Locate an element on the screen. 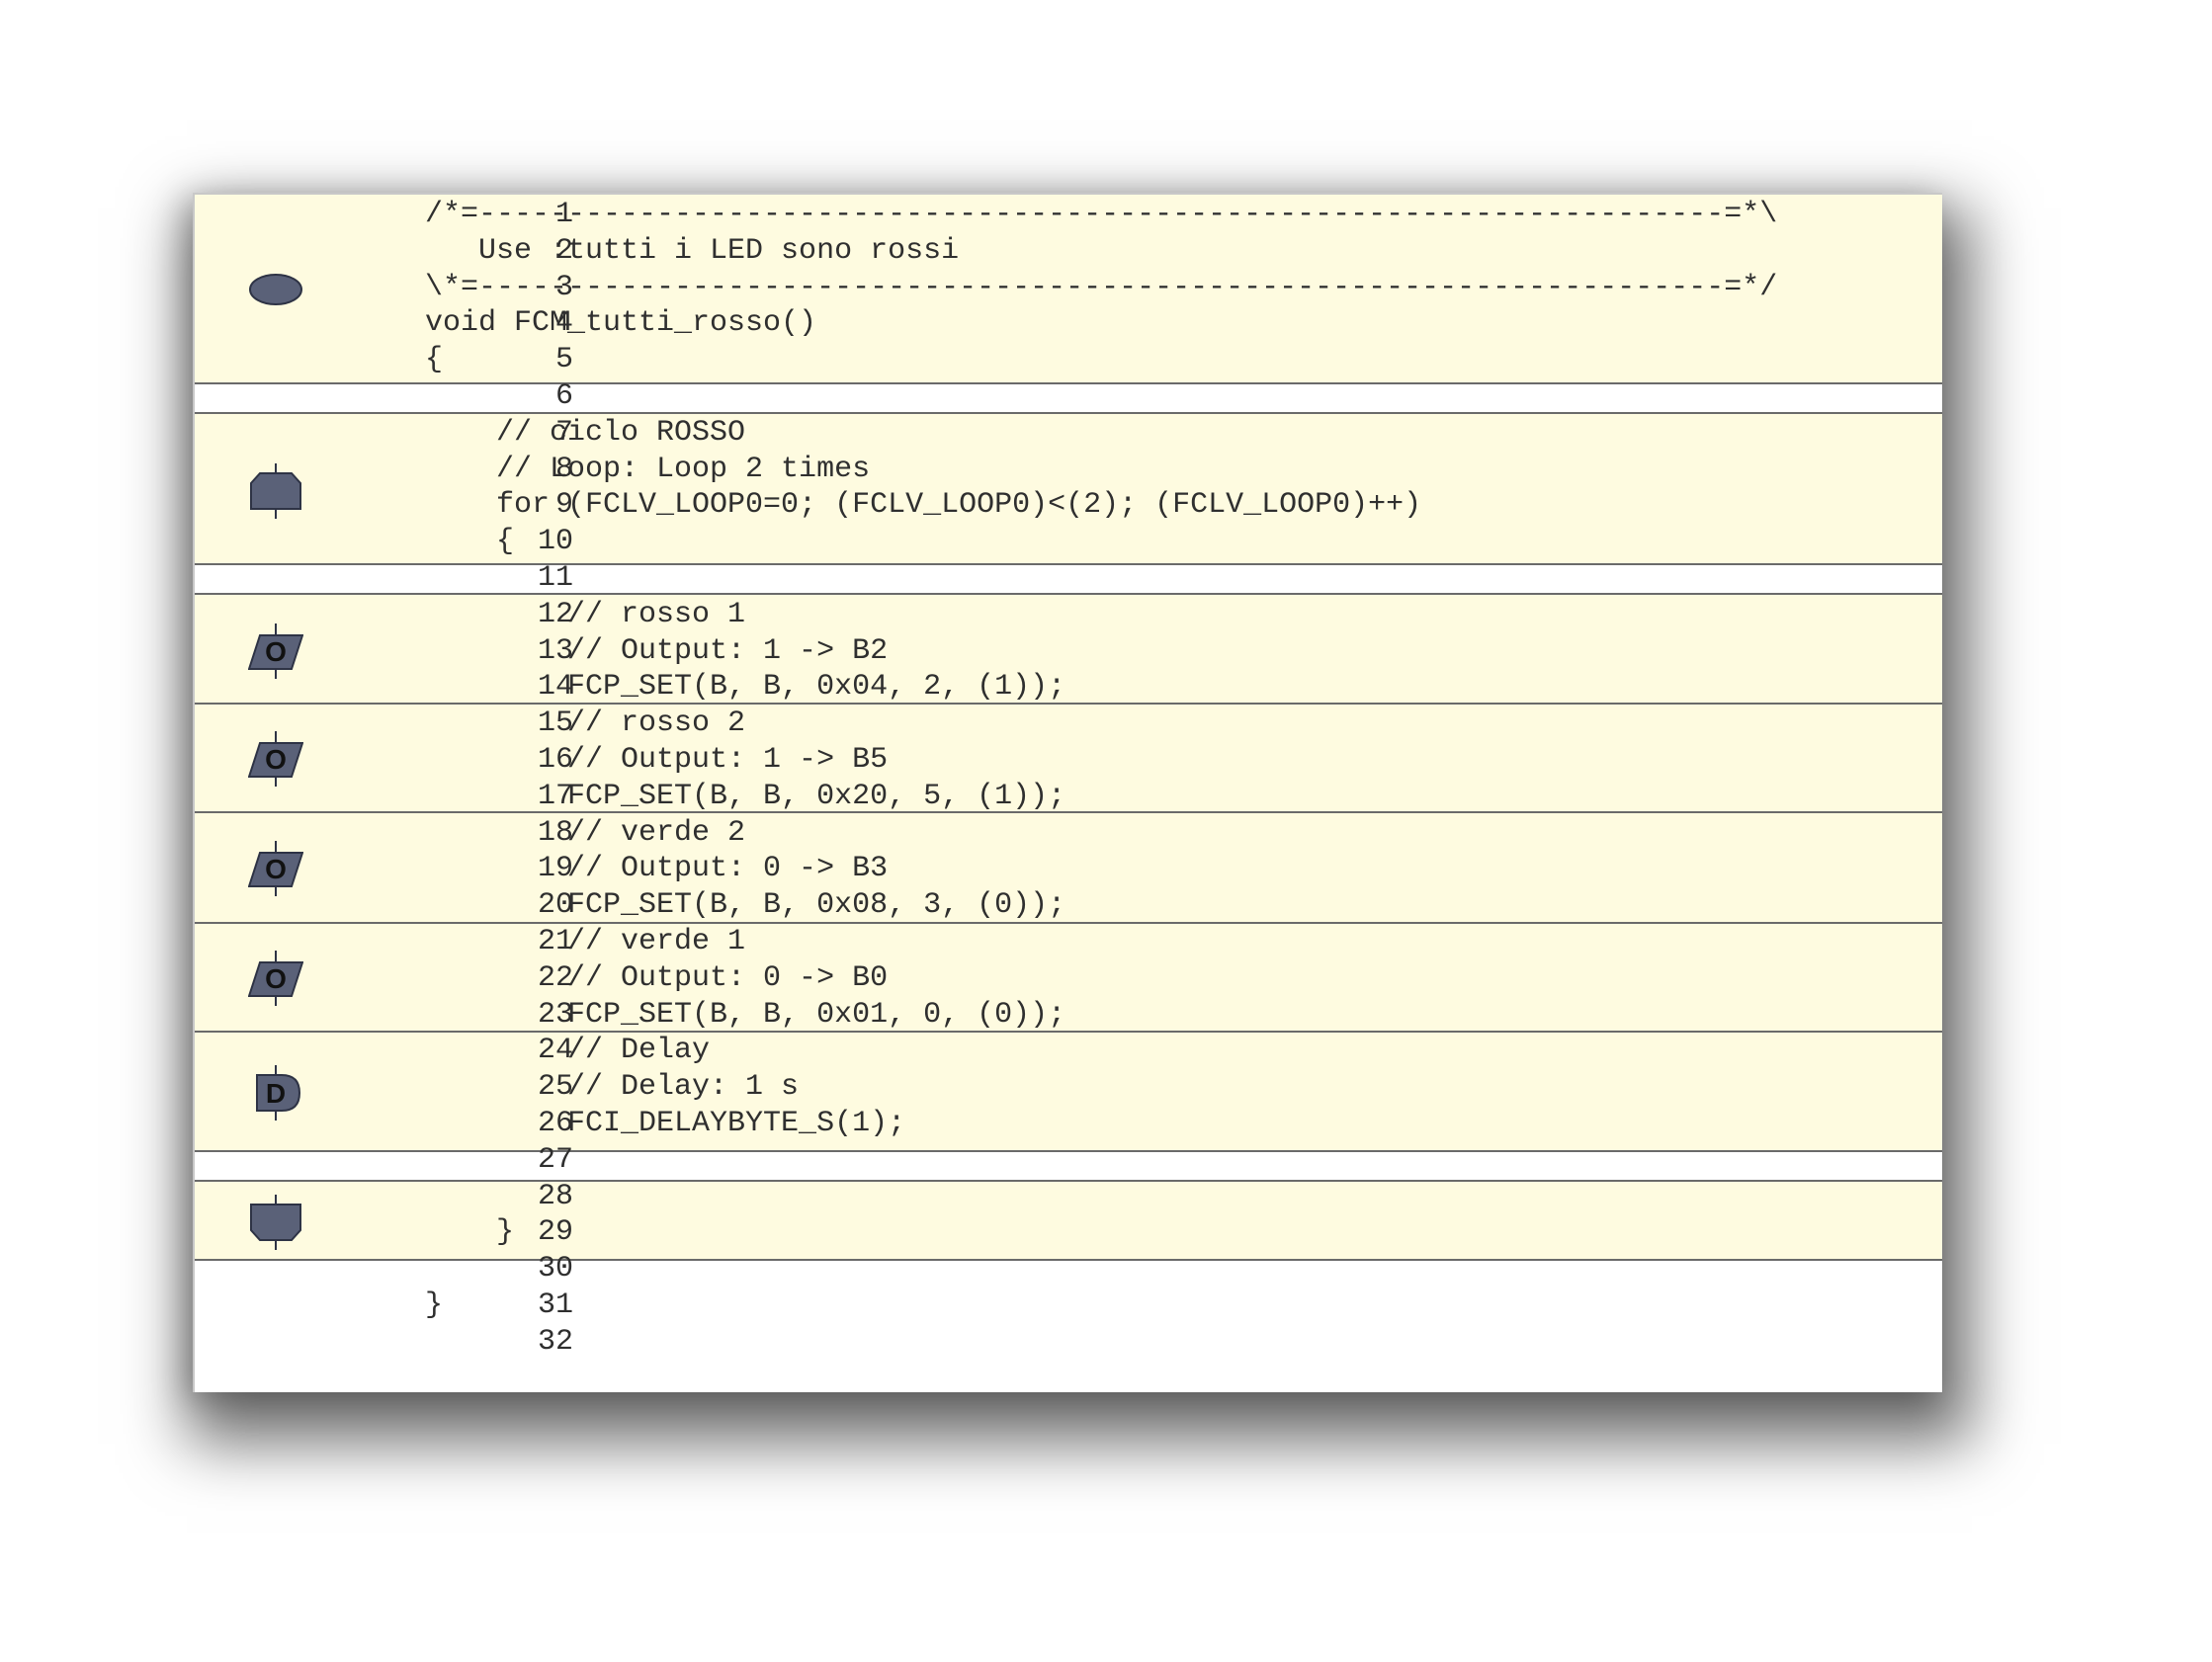  code-line: 28 is located at coordinates (1068, 1197).